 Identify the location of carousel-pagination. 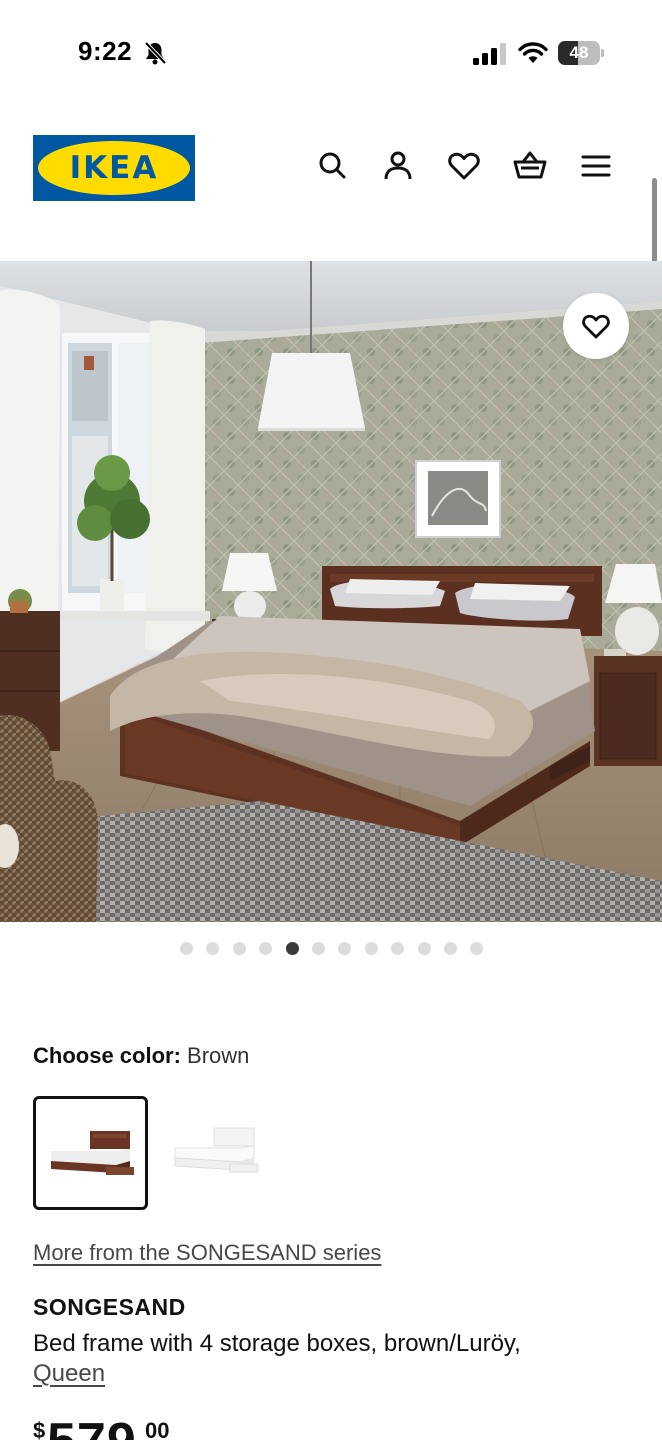
(331, 949).